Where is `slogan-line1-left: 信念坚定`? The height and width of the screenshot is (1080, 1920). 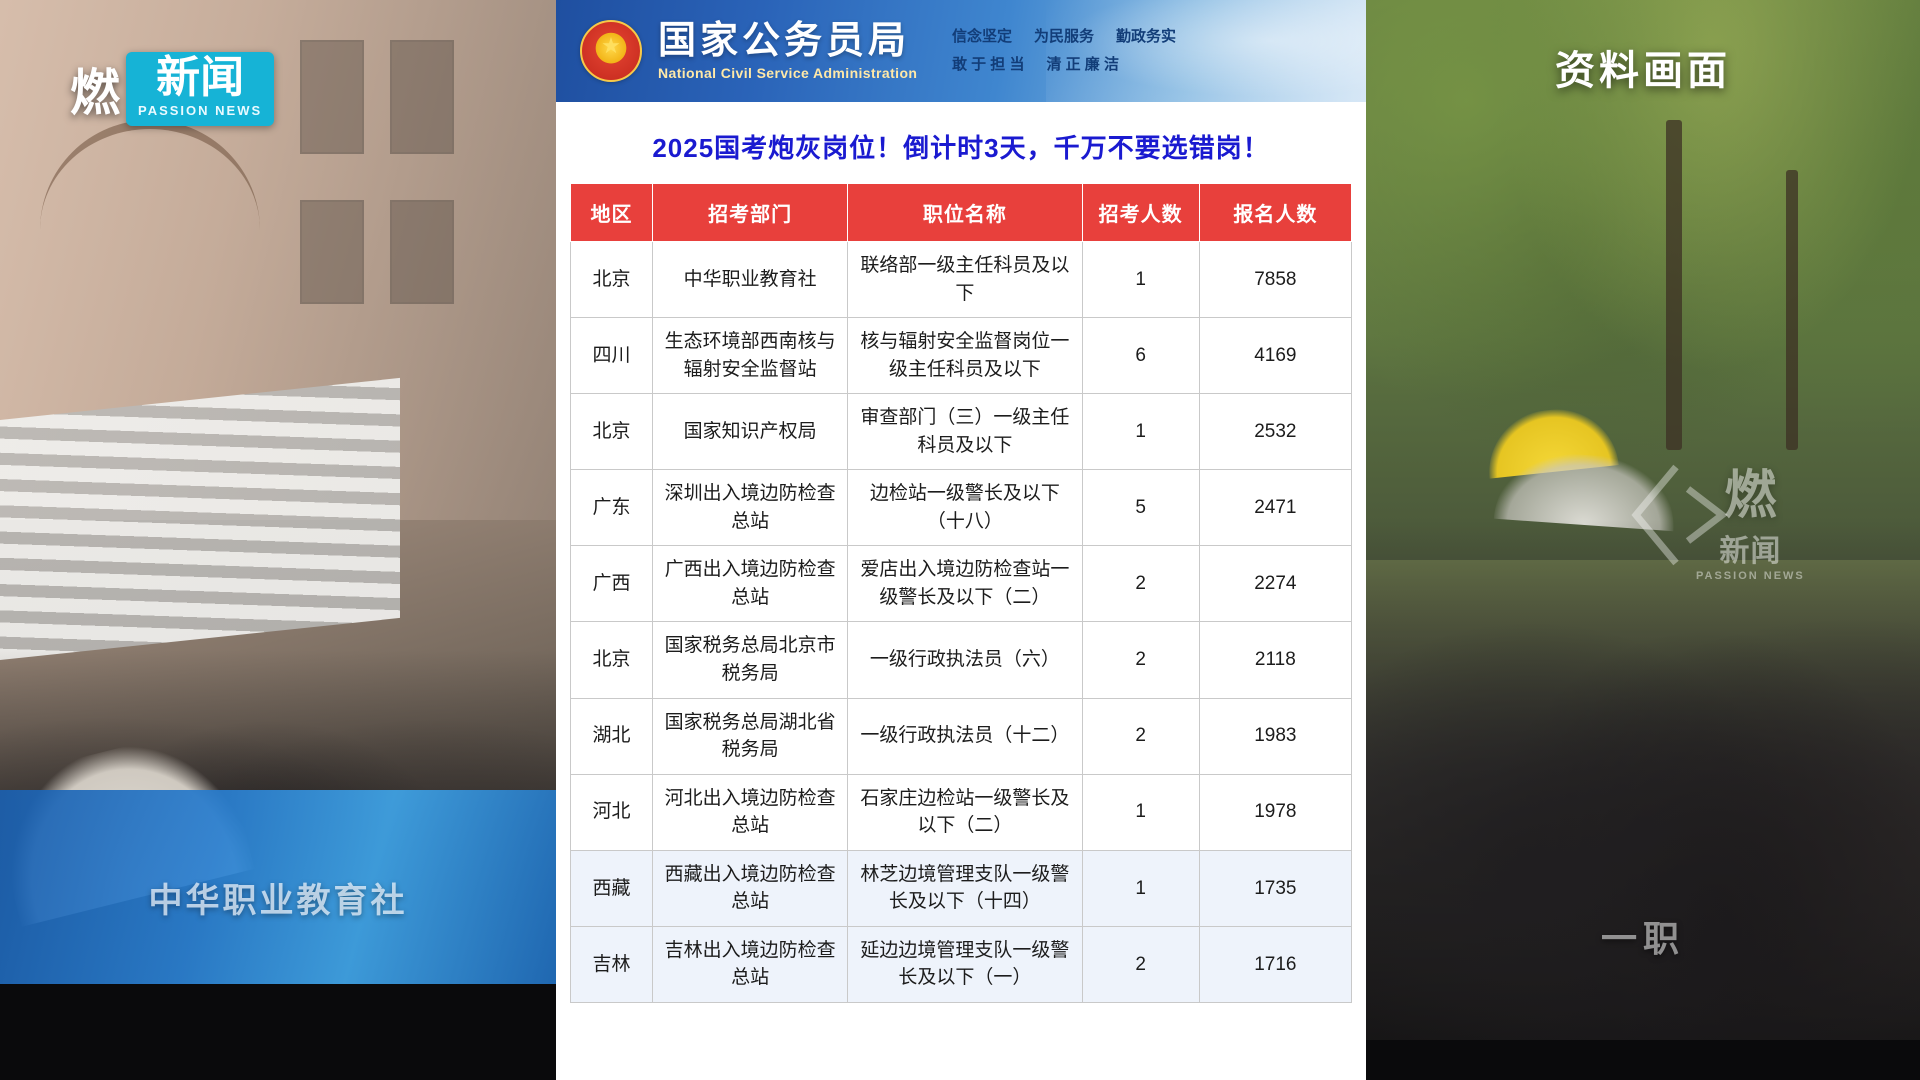
slogan-line1-left: 信念坚定 is located at coordinates (981, 36).